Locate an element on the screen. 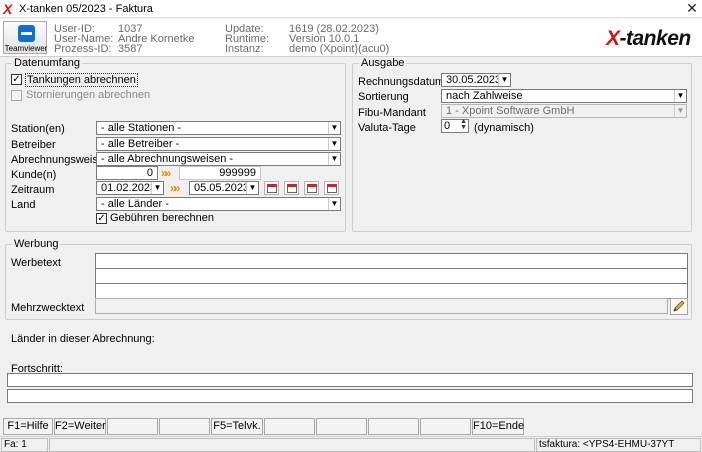  stornierungen-label: Stornierungen abrechnen is located at coordinates (88, 95).